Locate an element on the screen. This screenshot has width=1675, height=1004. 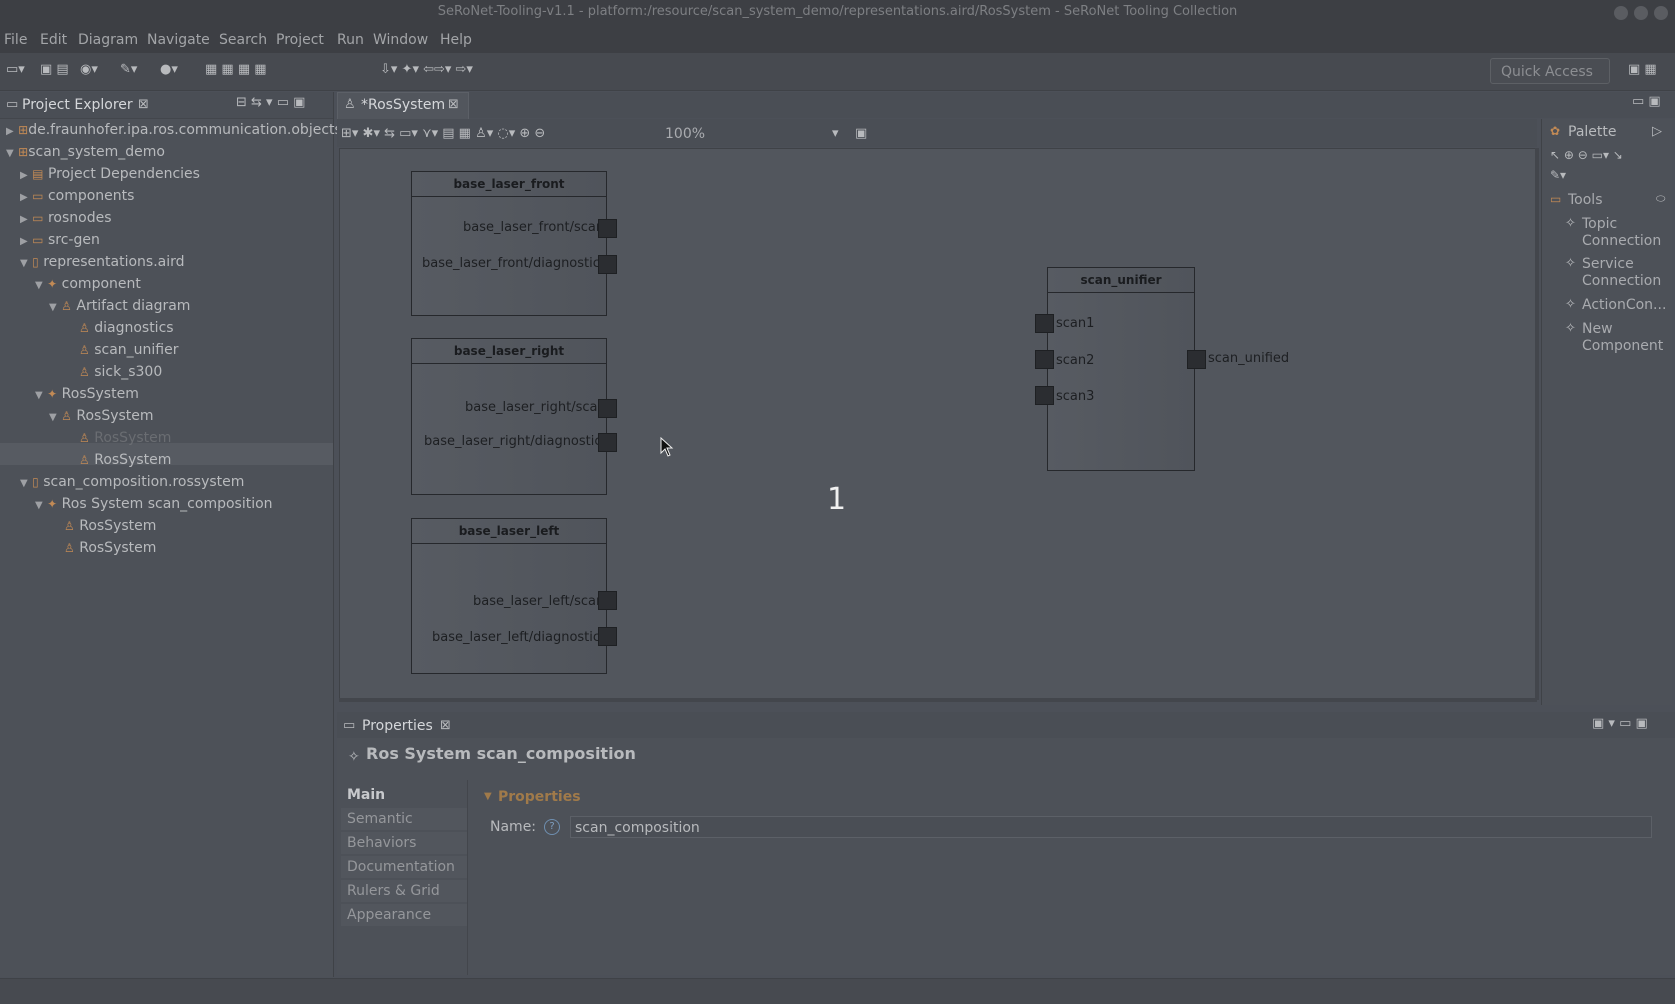
maximize-button is located at coordinates (1641, 13).